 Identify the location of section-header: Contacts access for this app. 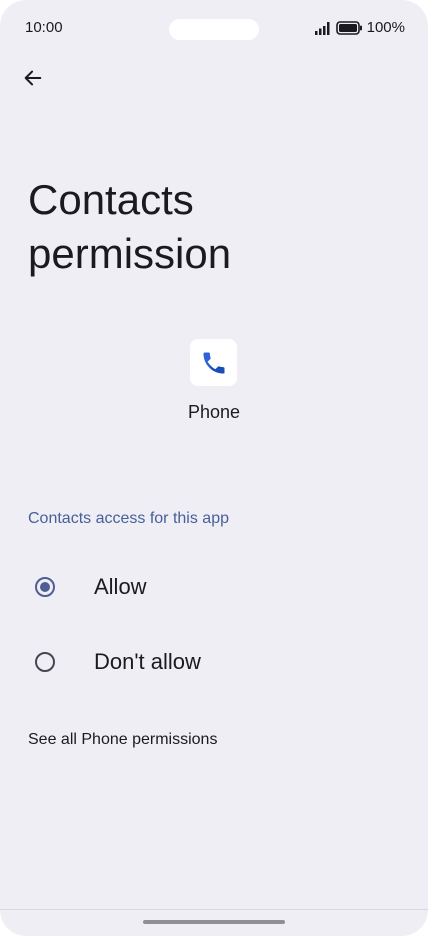
(128, 518).